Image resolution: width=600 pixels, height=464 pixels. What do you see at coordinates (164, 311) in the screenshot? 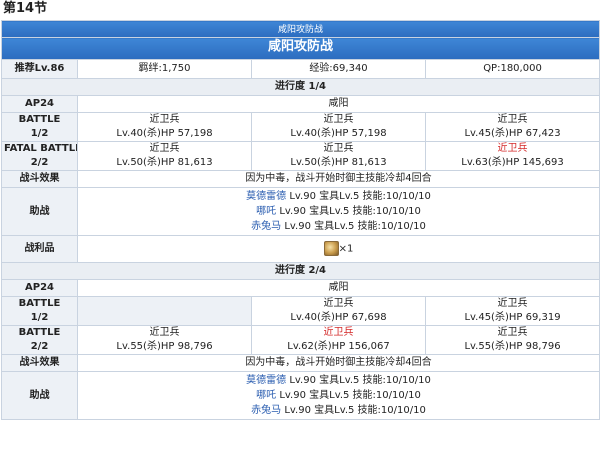
I see `empty-enemy-cell` at bounding box center [164, 311].